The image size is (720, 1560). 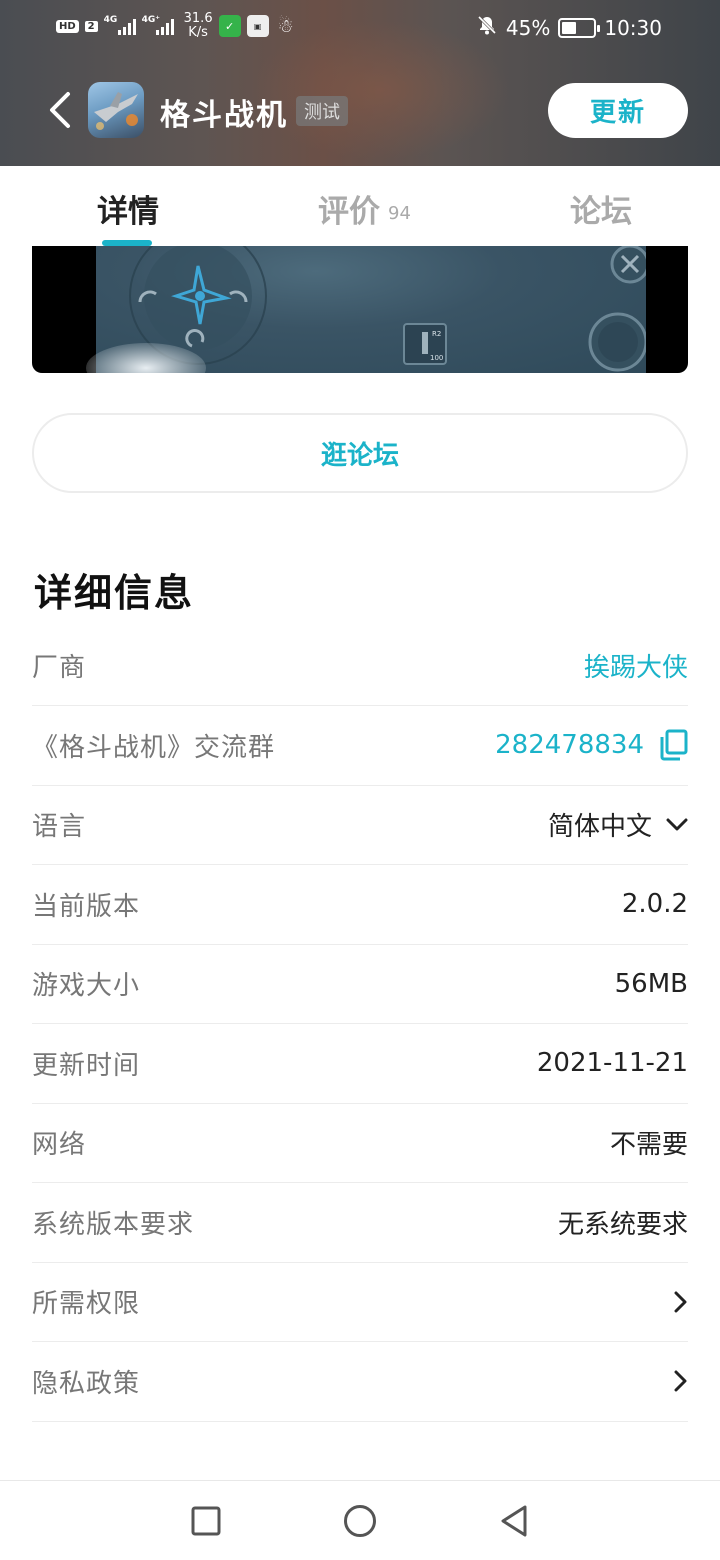 What do you see at coordinates (569, 745) in the screenshot?
I see `group-number: 282478834` at bounding box center [569, 745].